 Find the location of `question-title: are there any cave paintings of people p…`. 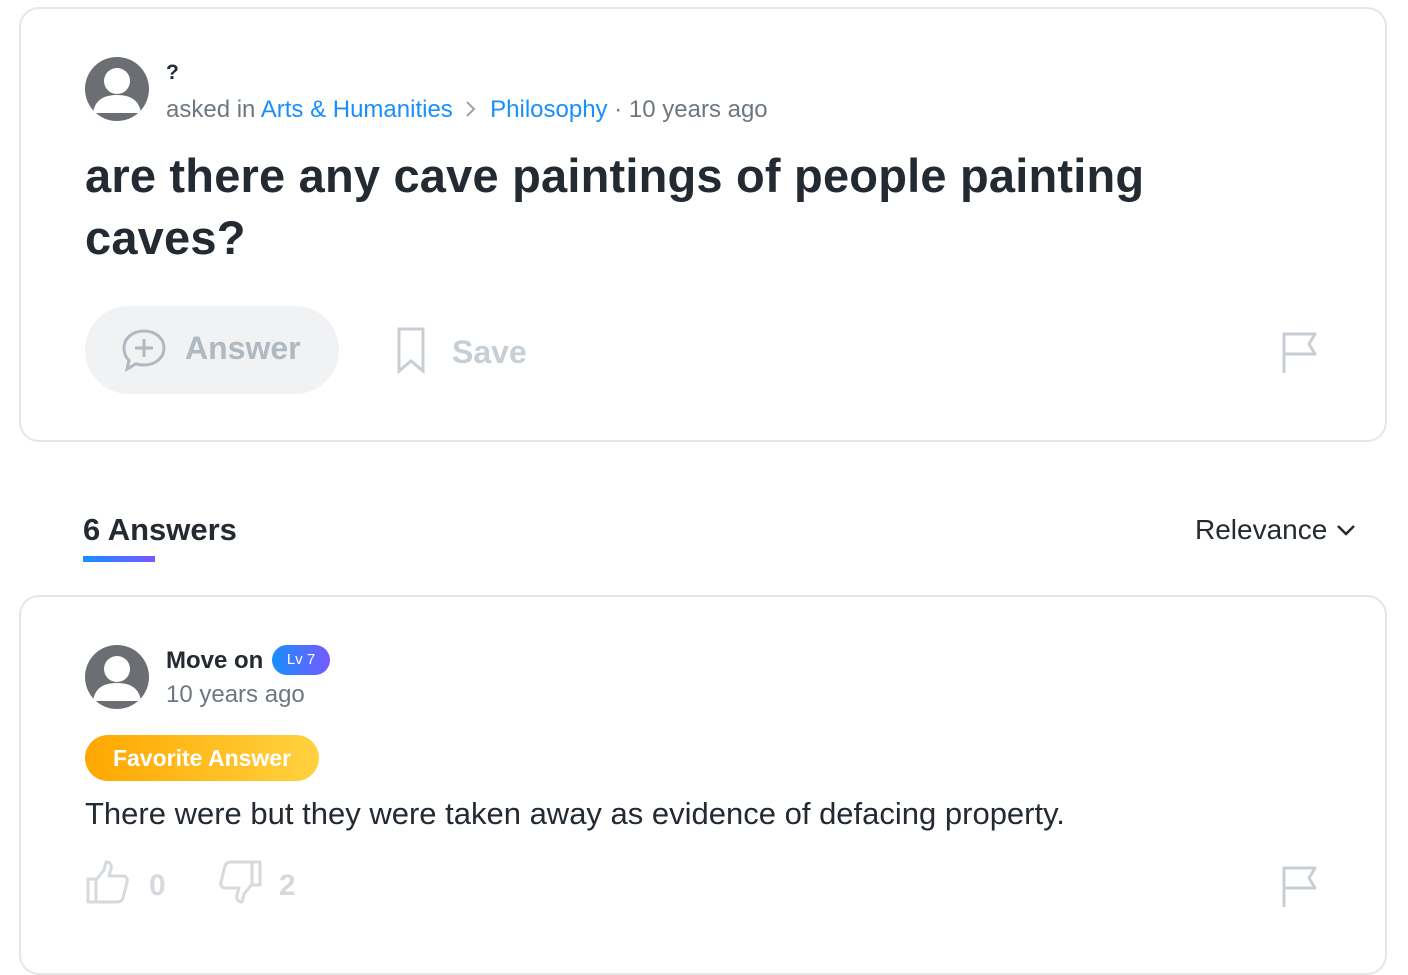

question-title: are there any cave paintings of people p… is located at coordinates (615, 206).